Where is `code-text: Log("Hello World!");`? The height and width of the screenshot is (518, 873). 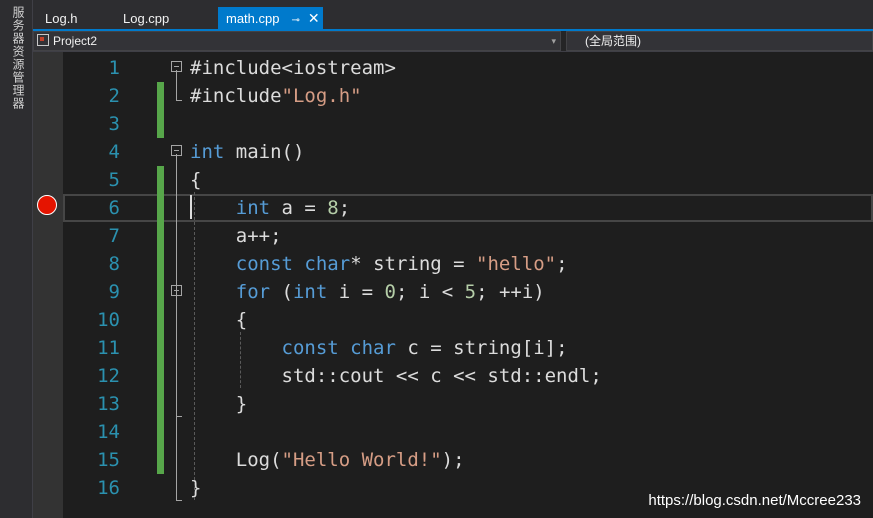 code-text: Log("Hello World!"); is located at coordinates (327, 460).